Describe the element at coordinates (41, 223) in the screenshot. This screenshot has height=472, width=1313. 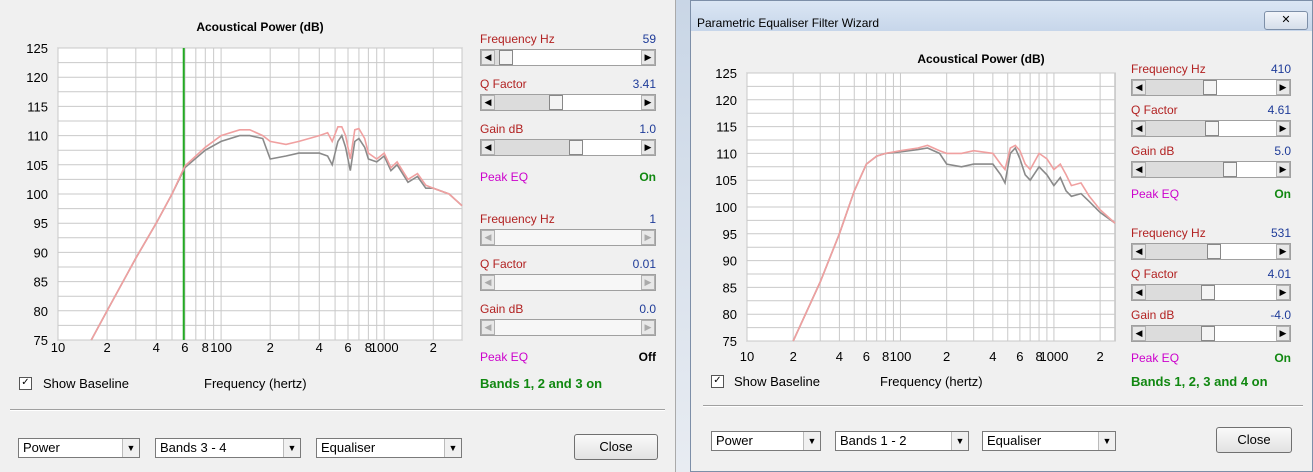
I see `y-tick-label: 95` at that location.